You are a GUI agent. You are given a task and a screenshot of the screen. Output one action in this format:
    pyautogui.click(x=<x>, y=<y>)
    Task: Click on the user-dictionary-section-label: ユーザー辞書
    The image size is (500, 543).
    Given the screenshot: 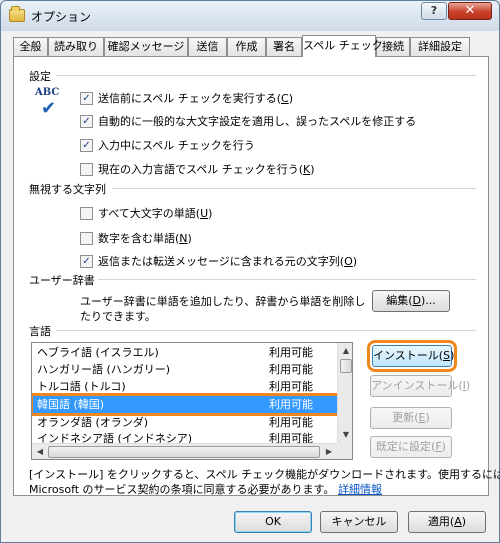 What is the action you would take?
    pyautogui.click(x=62, y=280)
    